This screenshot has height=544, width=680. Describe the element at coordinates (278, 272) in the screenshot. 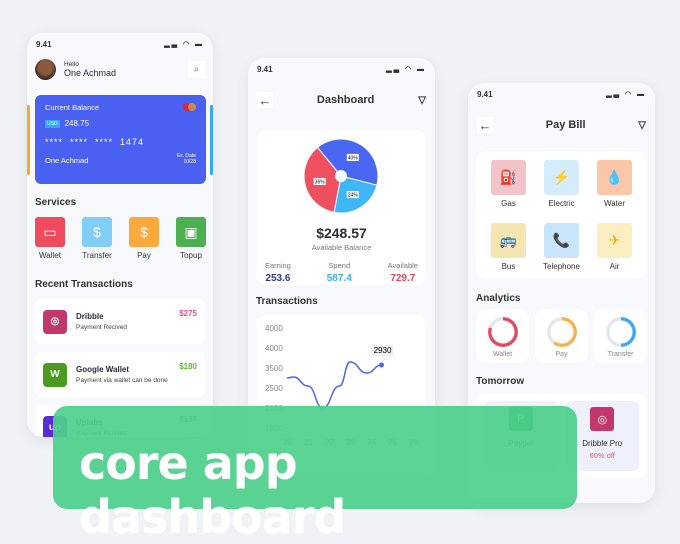

I see `stat-earning: Earning 253.6` at that location.